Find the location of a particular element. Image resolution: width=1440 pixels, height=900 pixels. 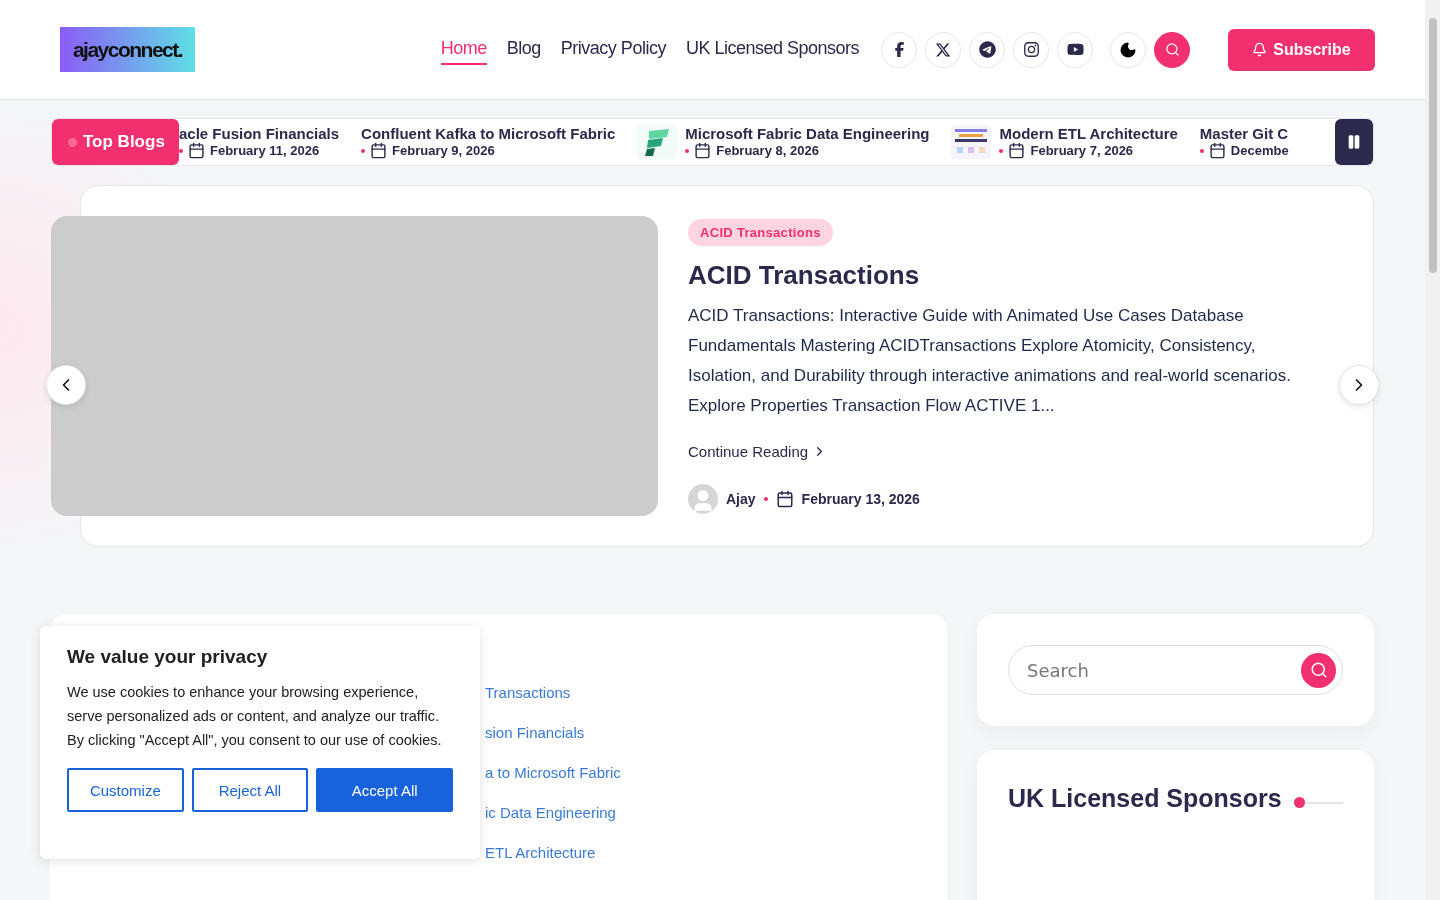

nav-link: Blog is located at coordinates (523, 49).